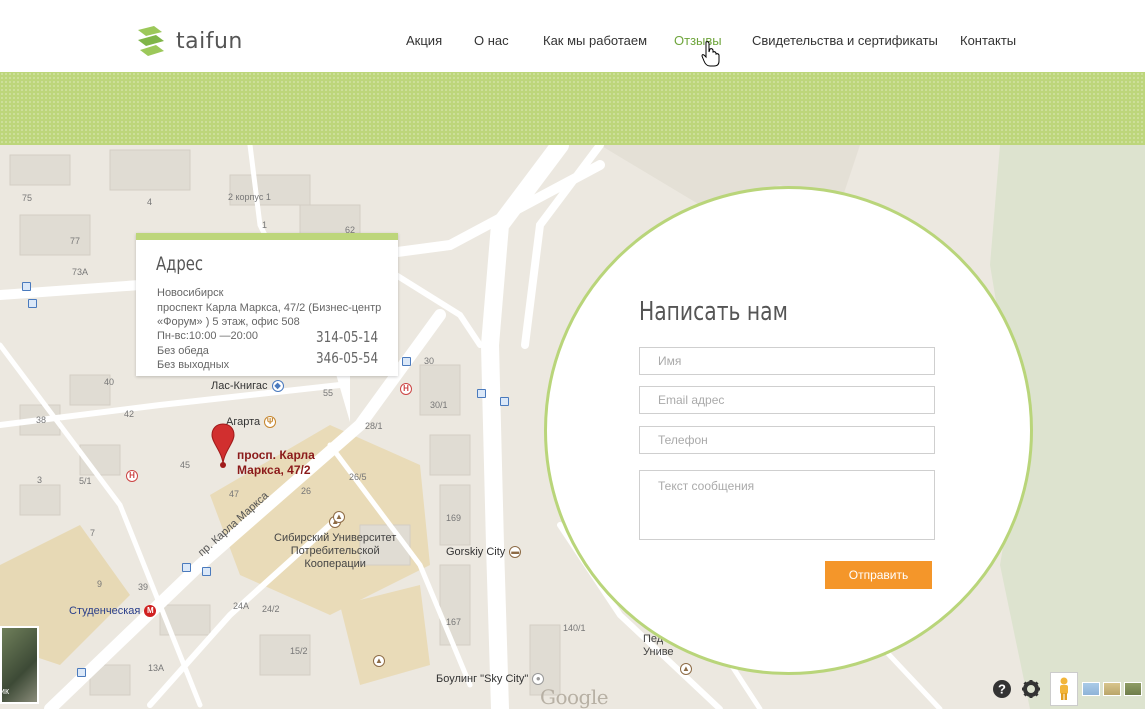  I want to click on entertainment-icon: ●, so click(538, 679).